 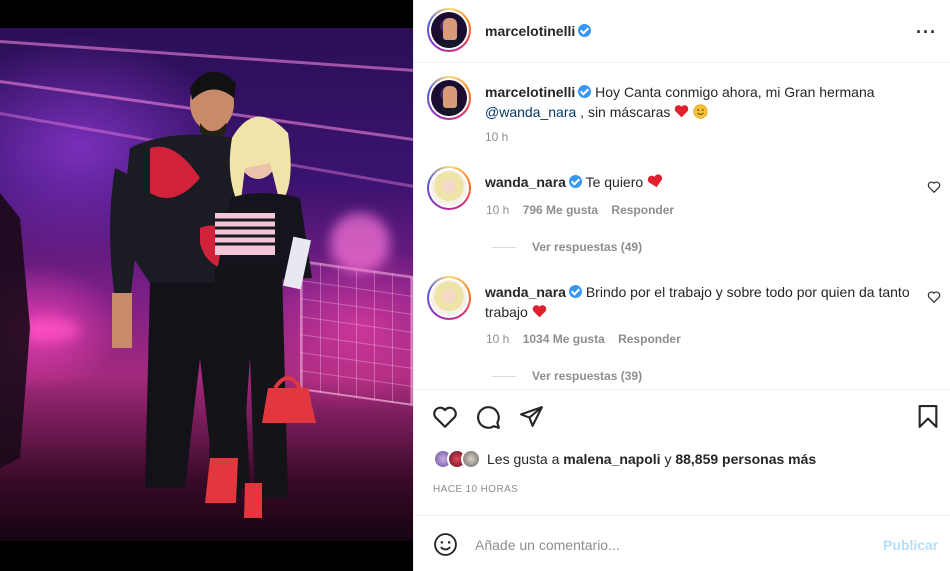 I want to click on share-send-icon, so click(x=531, y=416).